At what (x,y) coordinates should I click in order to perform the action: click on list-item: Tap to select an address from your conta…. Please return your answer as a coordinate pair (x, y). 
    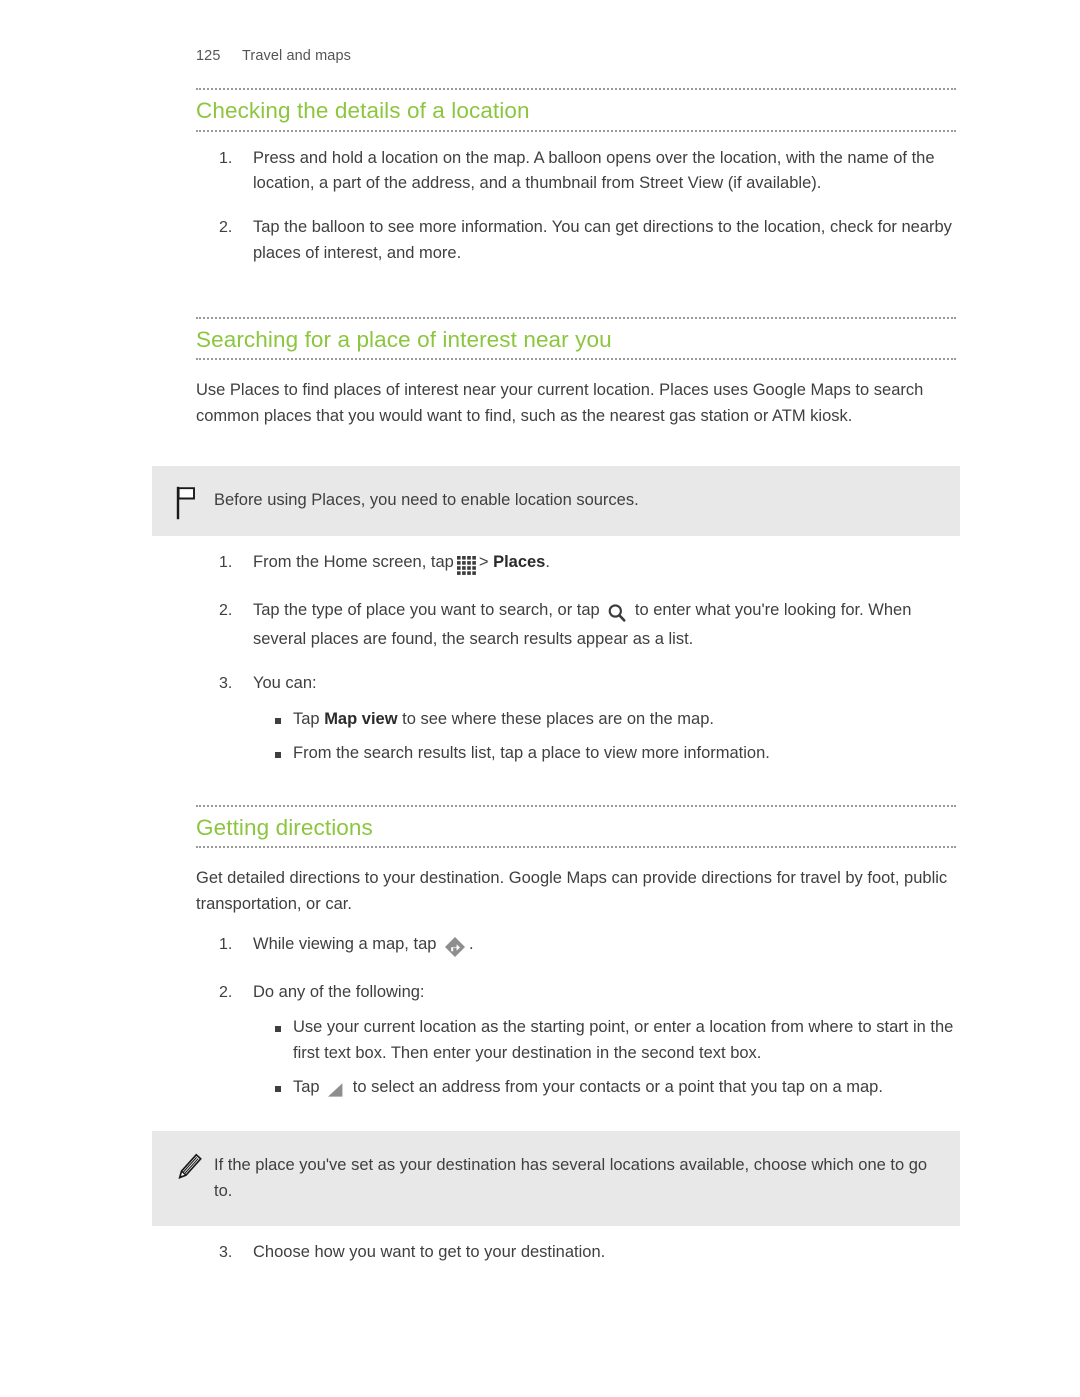
    Looking at the image, I should click on (604, 1090).